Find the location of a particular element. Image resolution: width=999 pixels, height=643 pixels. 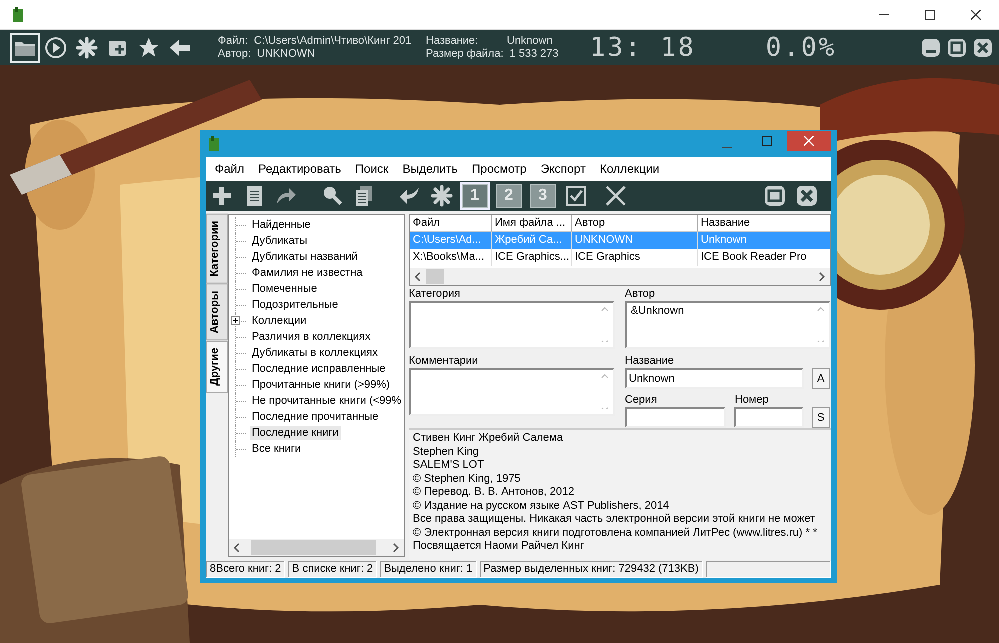

size-label: Размер файла: is located at coordinates (465, 54).